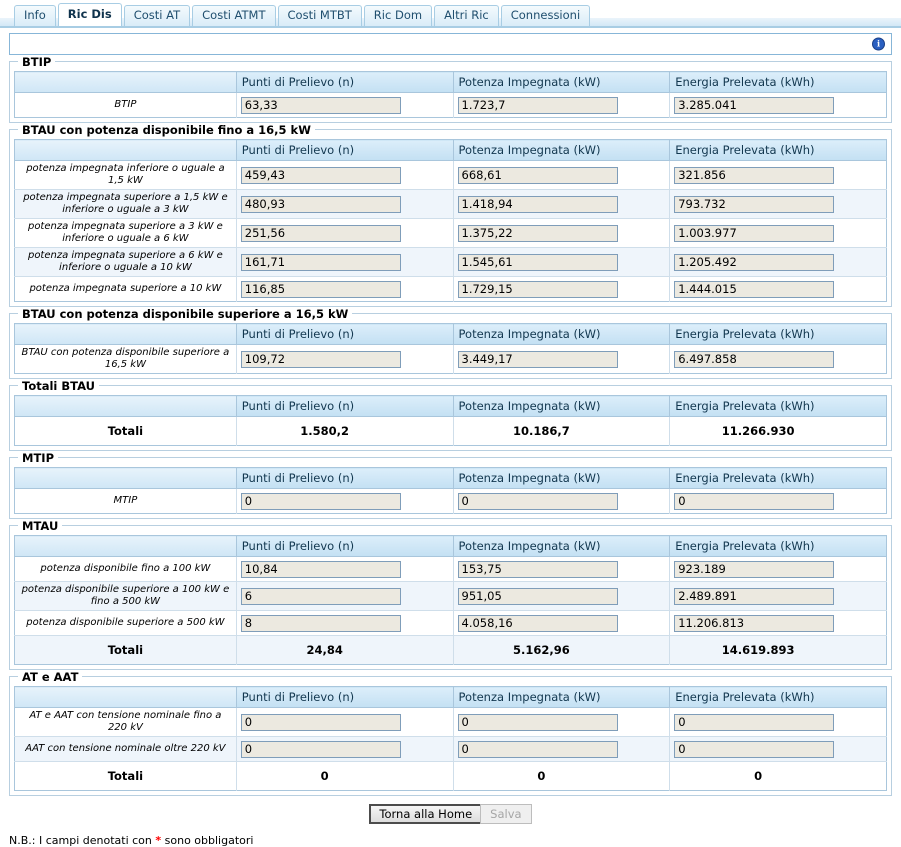  Describe the element at coordinates (754, 569) in the screenshot. I see `input-energia: 923.189` at that location.